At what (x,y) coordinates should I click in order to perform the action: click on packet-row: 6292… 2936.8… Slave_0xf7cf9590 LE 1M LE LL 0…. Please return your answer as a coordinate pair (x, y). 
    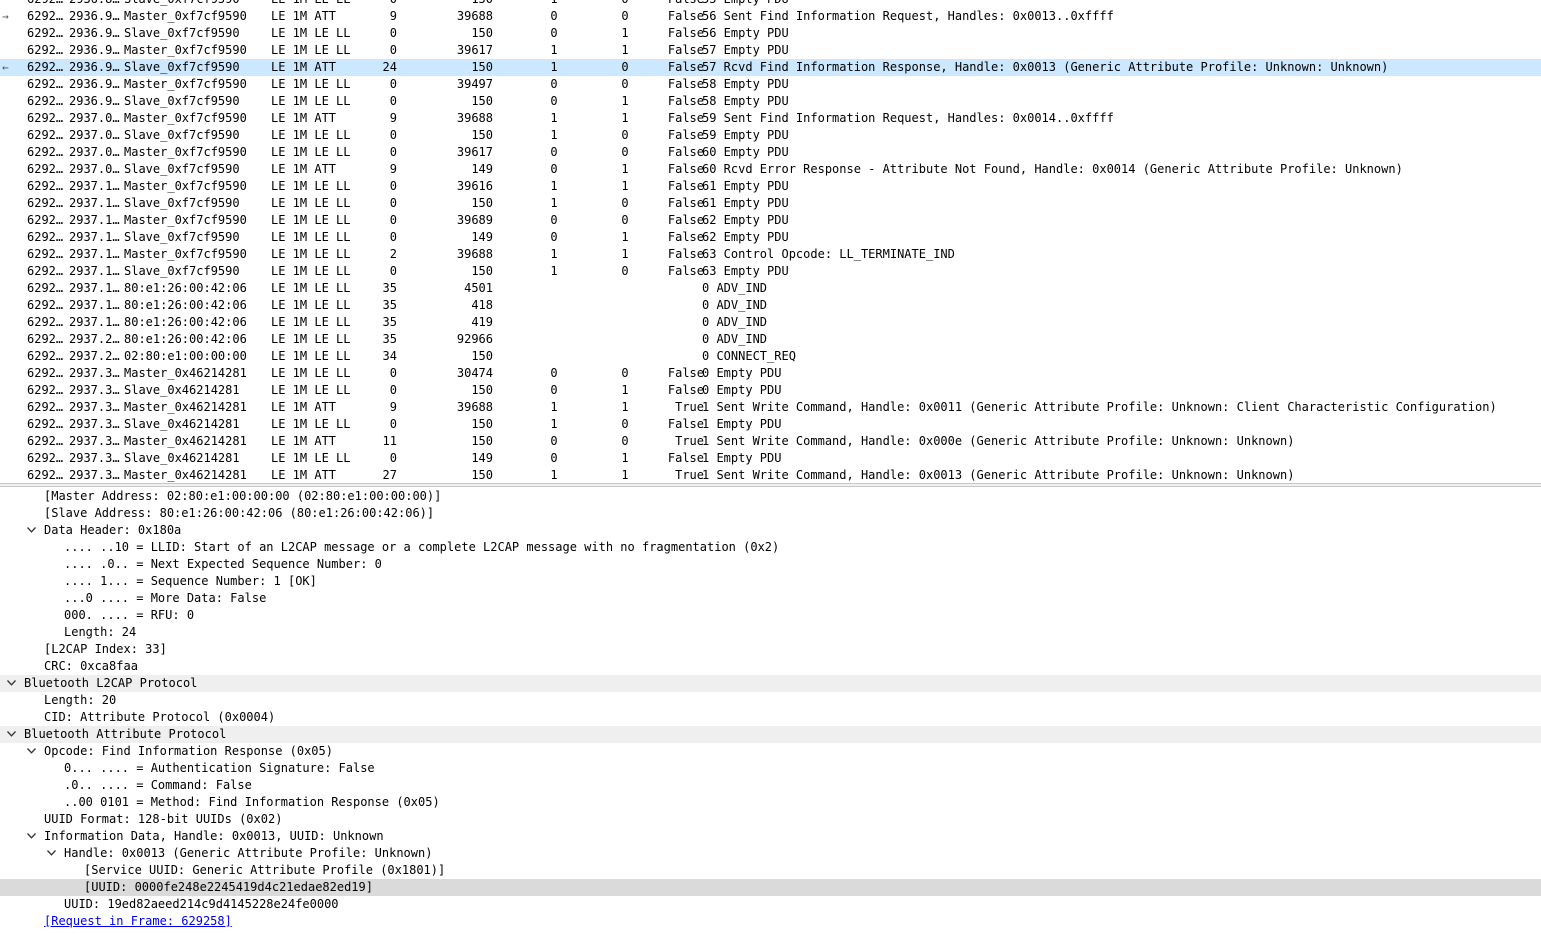
    Looking at the image, I should click on (770, 4).